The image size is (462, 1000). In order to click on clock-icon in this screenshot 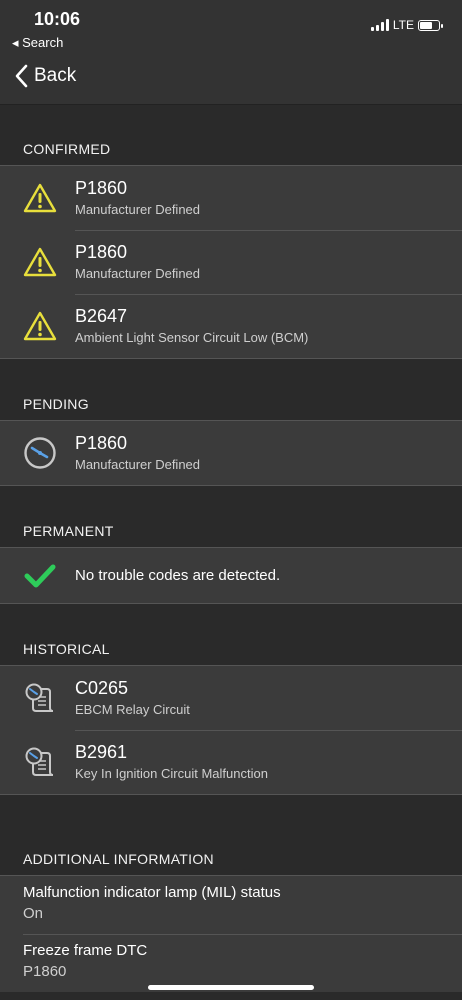, I will do `click(39, 453)`.